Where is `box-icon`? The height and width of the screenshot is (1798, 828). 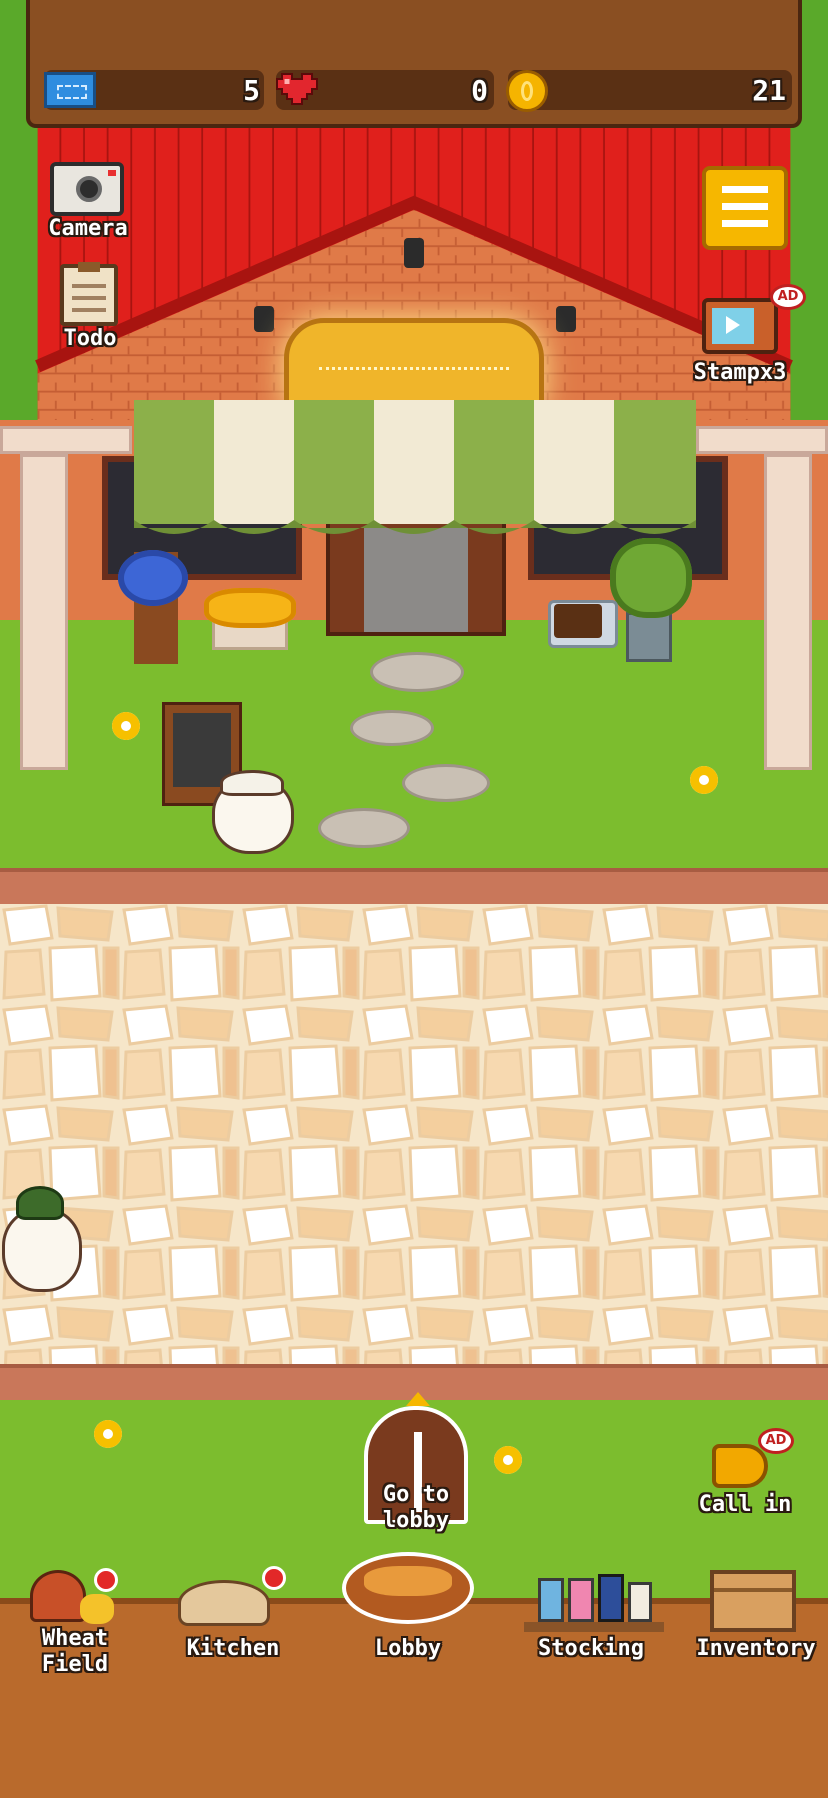 box-icon is located at coordinates (753, 1601).